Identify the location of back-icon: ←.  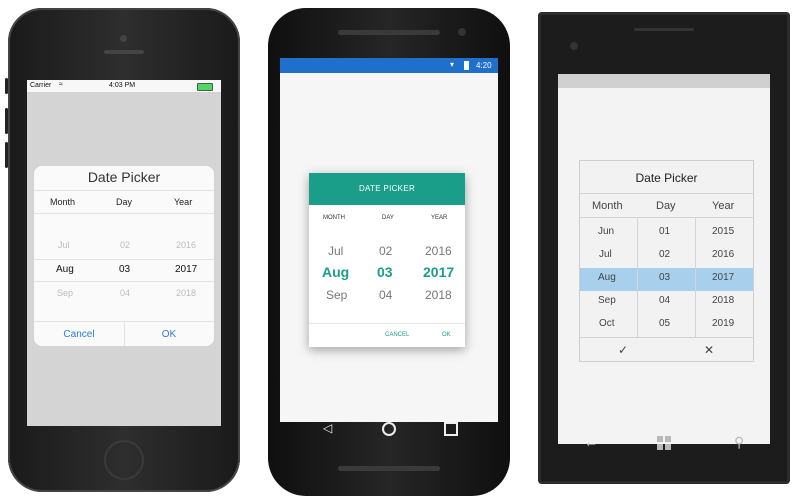
(591, 442).